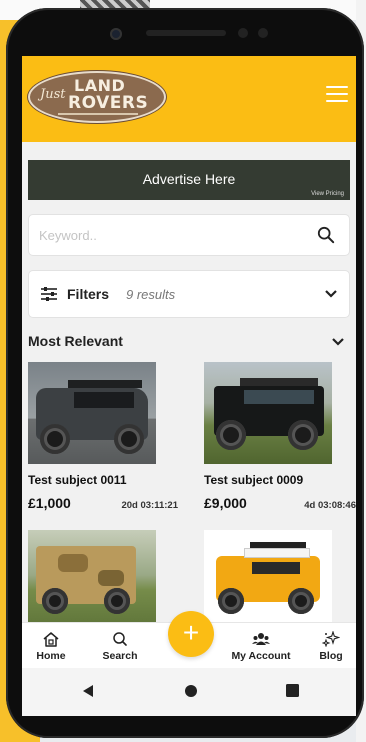 The width and height of the screenshot is (366, 742). Describe the element at coordinates (108, 103) in the screenshot. I see `logo-rovers-text: ROVERS` at that location.